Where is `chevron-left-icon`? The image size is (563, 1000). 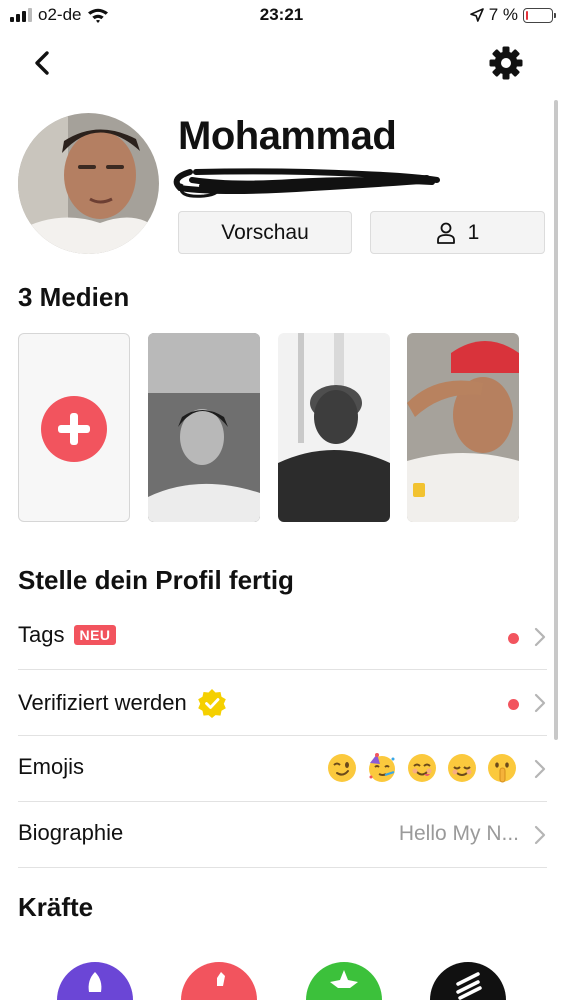 chevron-left-icon is located at coordinates (42, 63).